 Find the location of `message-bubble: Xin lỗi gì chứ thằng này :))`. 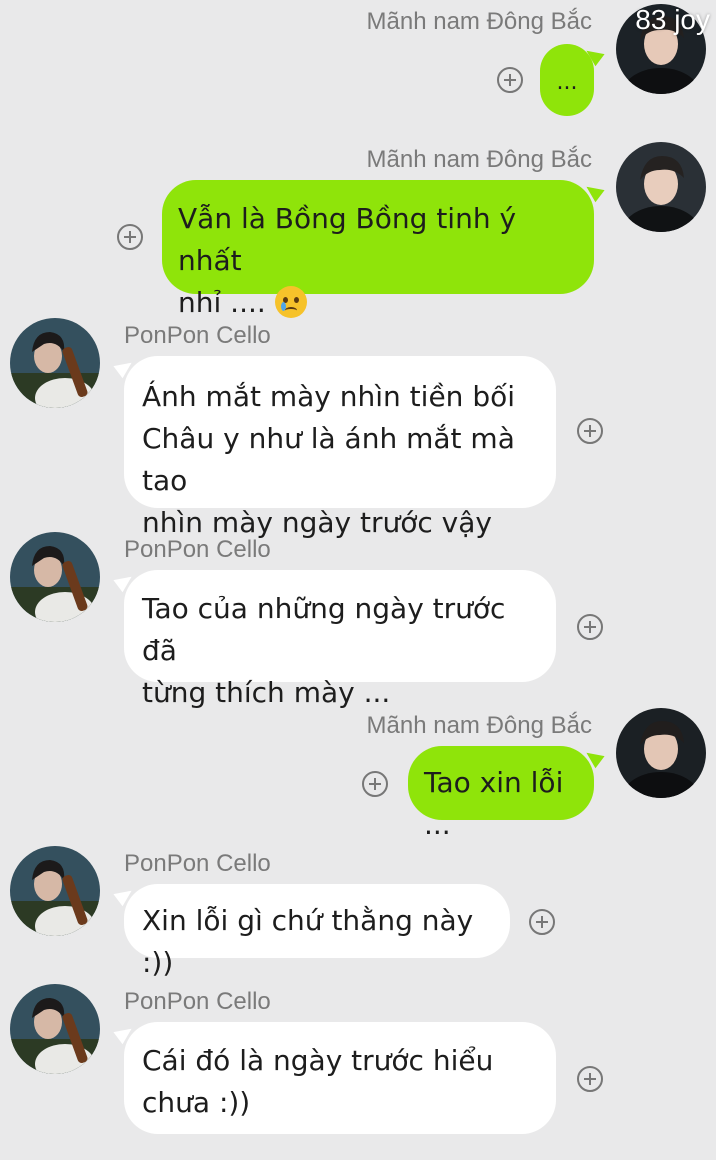

message-bubble: Xin lỗi gì chứ thằng này :)) is located at coordinates (317, 931).